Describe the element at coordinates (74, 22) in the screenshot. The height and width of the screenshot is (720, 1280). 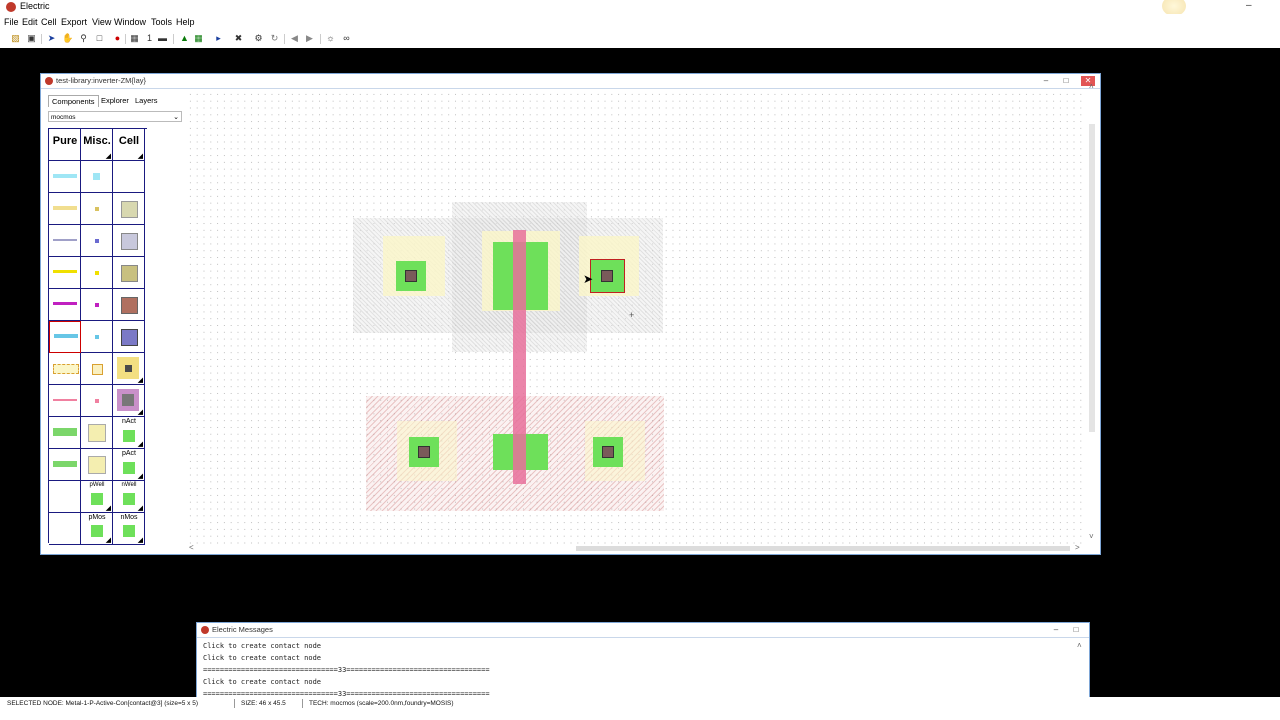
I see `menu-export: Export` at that location.